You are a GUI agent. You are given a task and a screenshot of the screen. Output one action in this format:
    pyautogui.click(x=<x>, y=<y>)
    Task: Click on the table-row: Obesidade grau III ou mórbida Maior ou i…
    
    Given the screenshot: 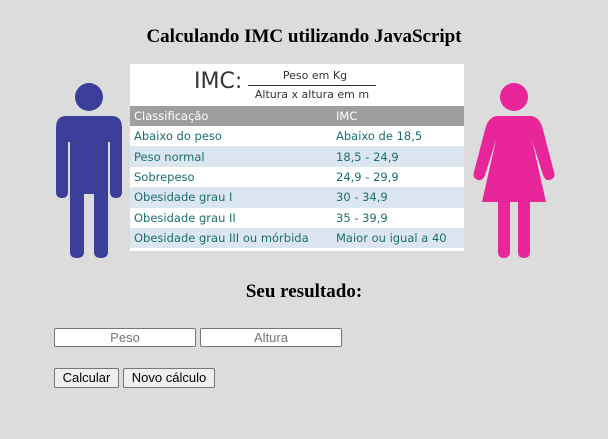 What is the action you would take?
    pyautogui.click(x=297, y=238)
    